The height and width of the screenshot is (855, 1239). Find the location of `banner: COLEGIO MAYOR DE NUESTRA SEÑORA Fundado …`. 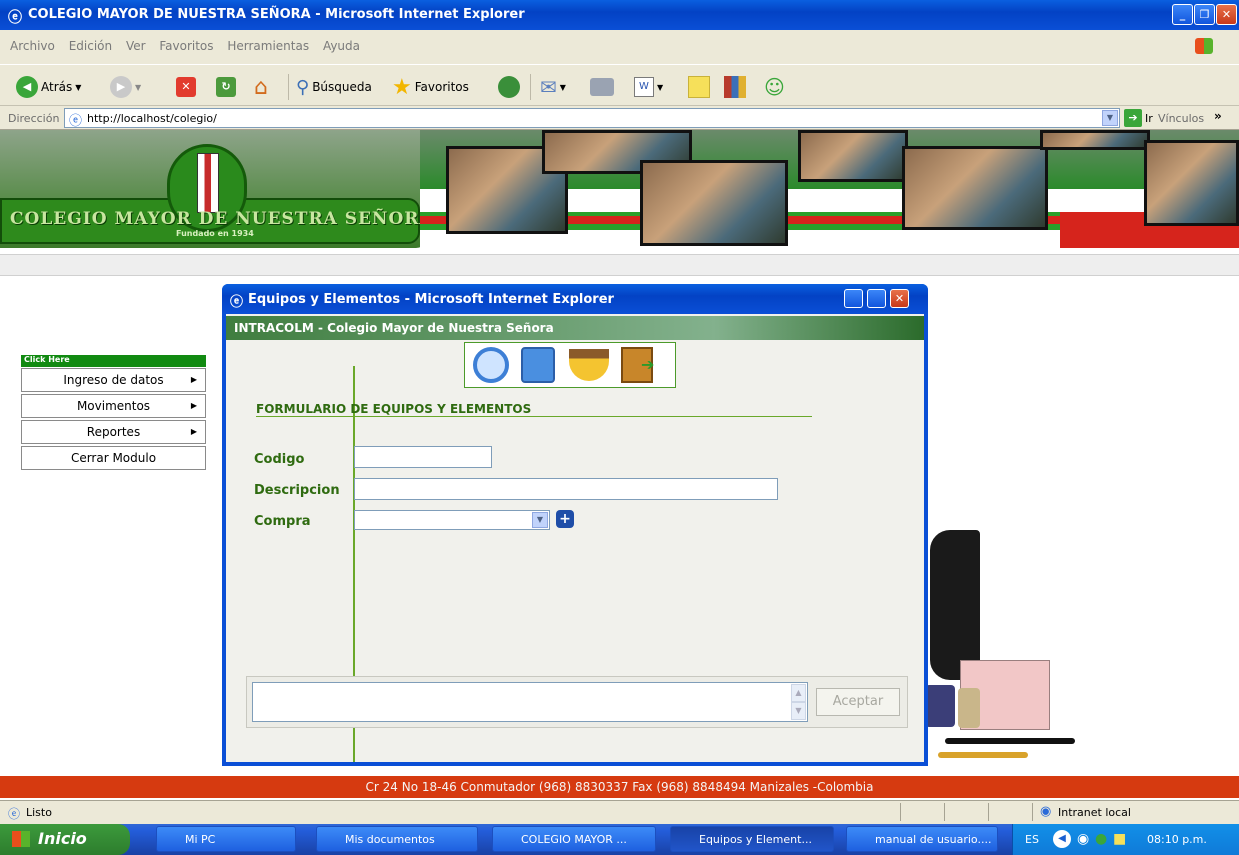

banner: COLEGIO MAYOR DE NUESTRA SEÑORA Fundado … is located at coordinates (619, 189).